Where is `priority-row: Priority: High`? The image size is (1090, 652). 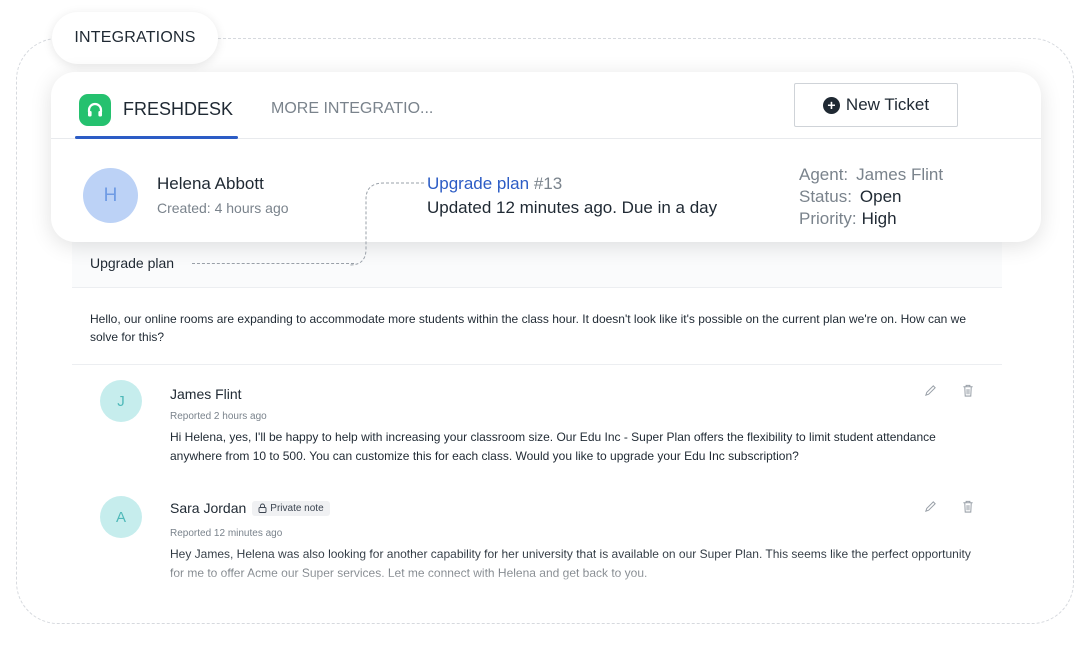 priority-row: Priority: High is located at coordinates (871, 219).